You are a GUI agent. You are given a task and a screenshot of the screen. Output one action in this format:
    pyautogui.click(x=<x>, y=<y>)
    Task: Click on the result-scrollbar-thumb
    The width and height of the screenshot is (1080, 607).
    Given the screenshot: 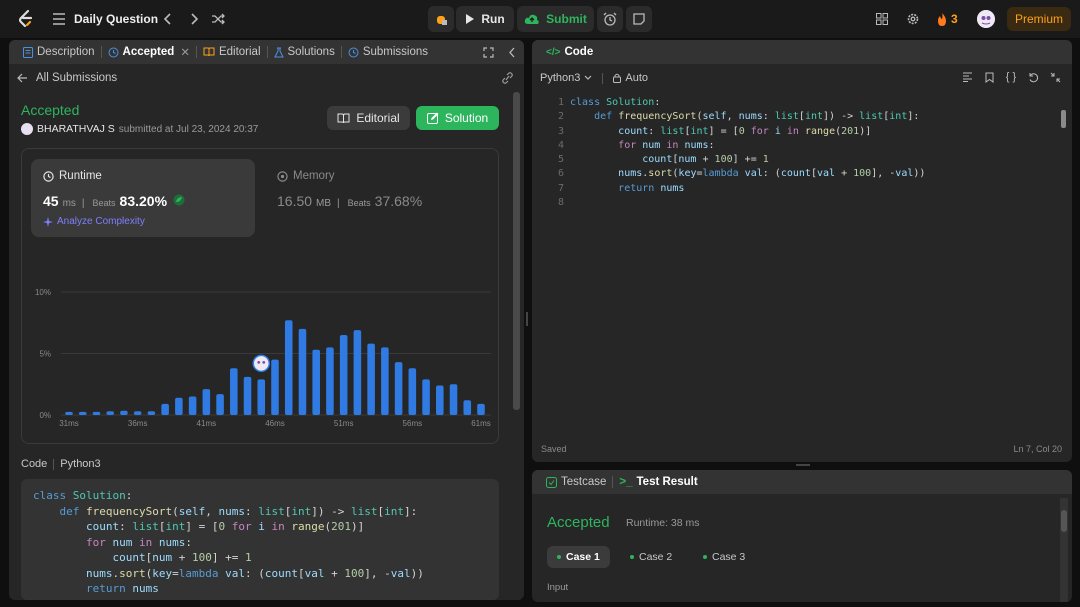 What is the action you would take?
    pyautogui.click(x=1064, y=521)
    